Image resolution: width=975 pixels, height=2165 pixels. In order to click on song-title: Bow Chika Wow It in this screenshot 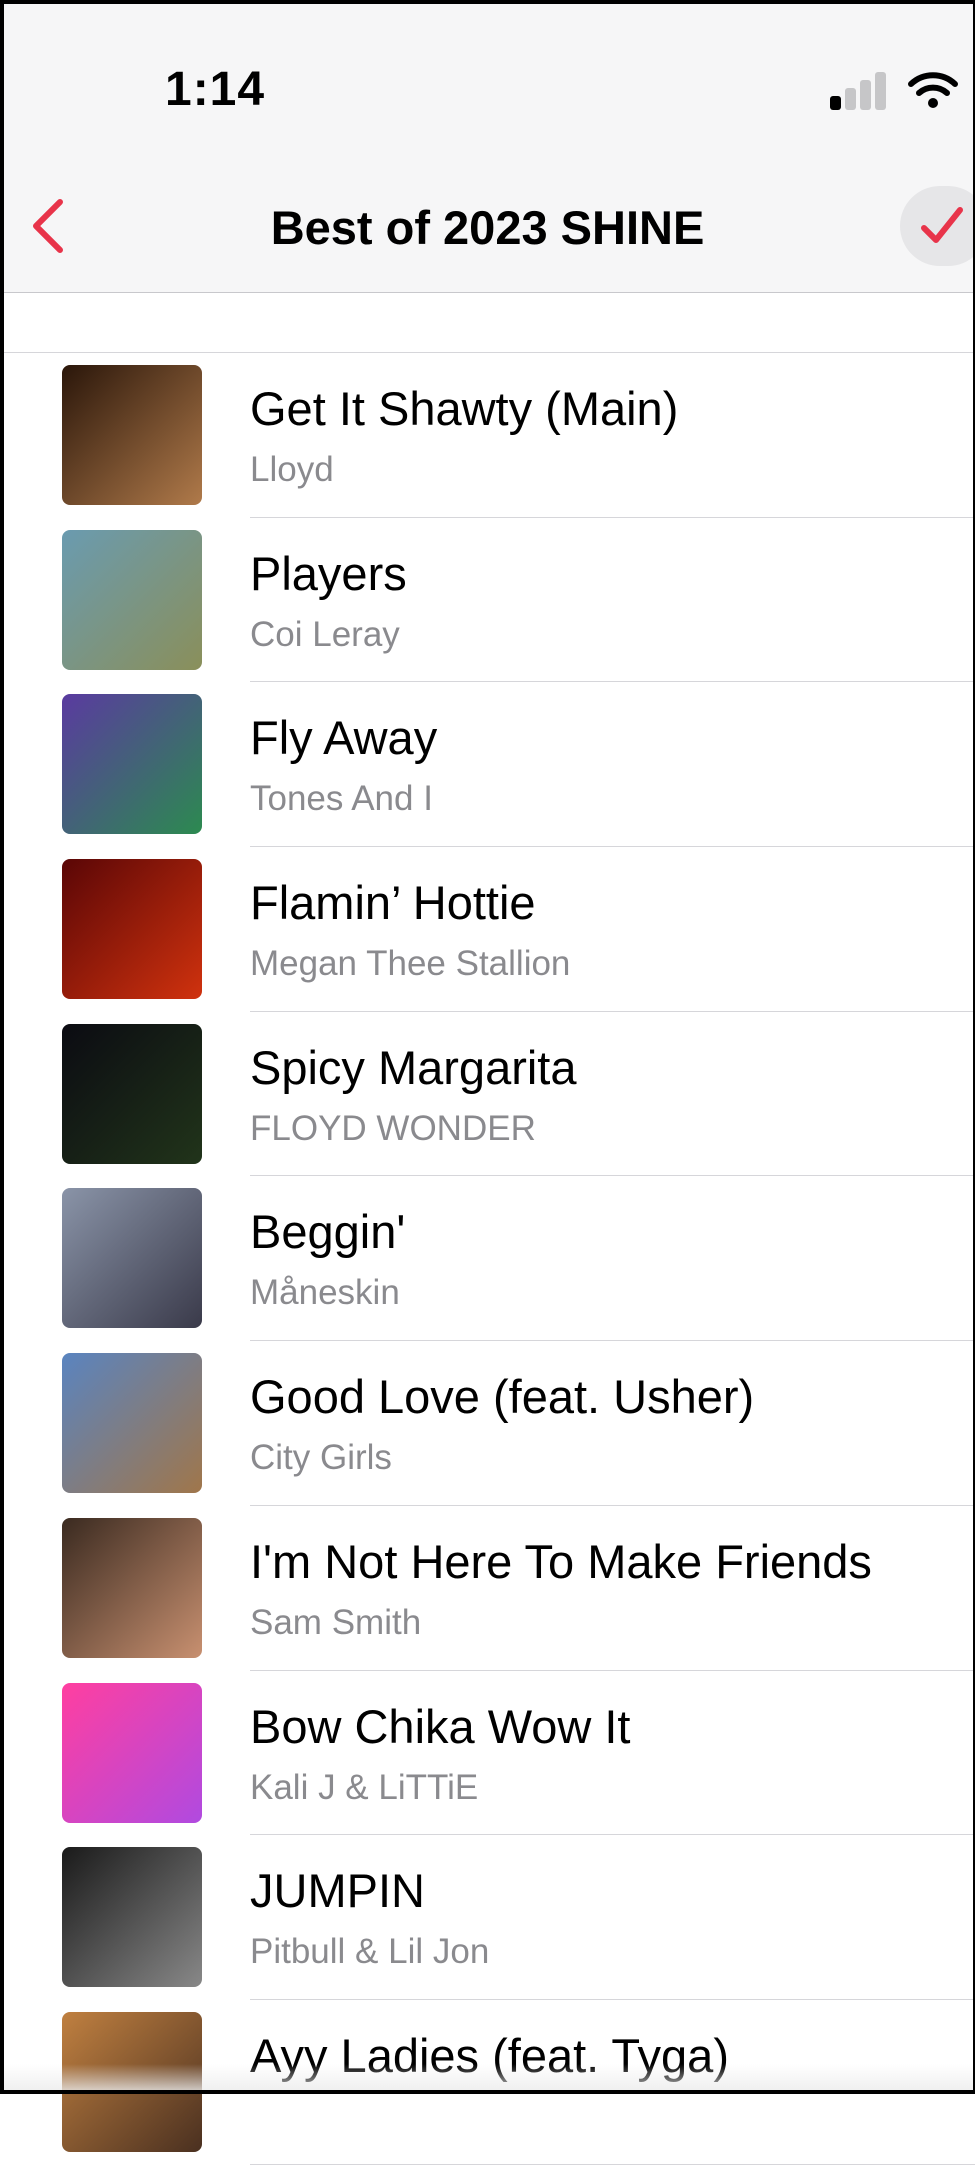, I will do `click(440, 1726)`.